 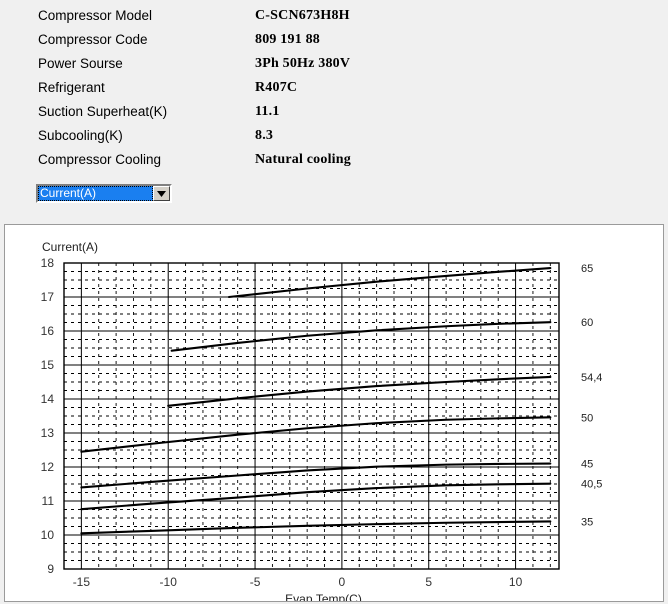 What do you see at coordinates (591, 485) in the screenshot?
I see `chart-series-label: 40,5` at bounding box center [591, 485].